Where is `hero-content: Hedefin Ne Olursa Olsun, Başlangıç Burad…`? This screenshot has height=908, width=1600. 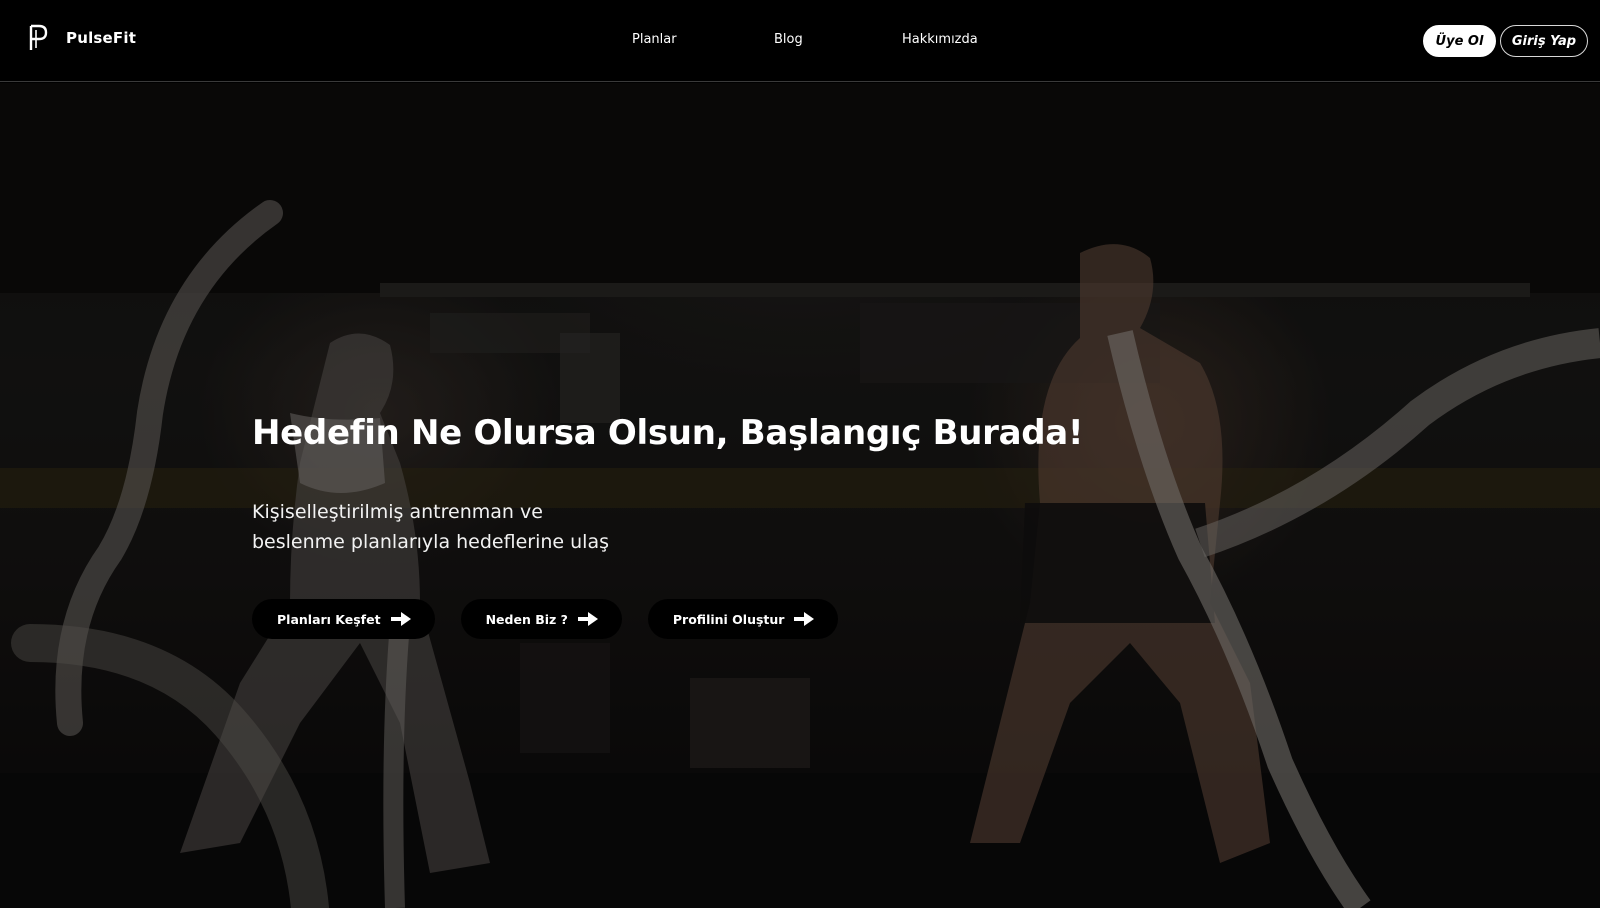
hero-content: Hedefin Ne Olursa Olsun, Başlangıç Burad… is located at coordinates (702, 526).